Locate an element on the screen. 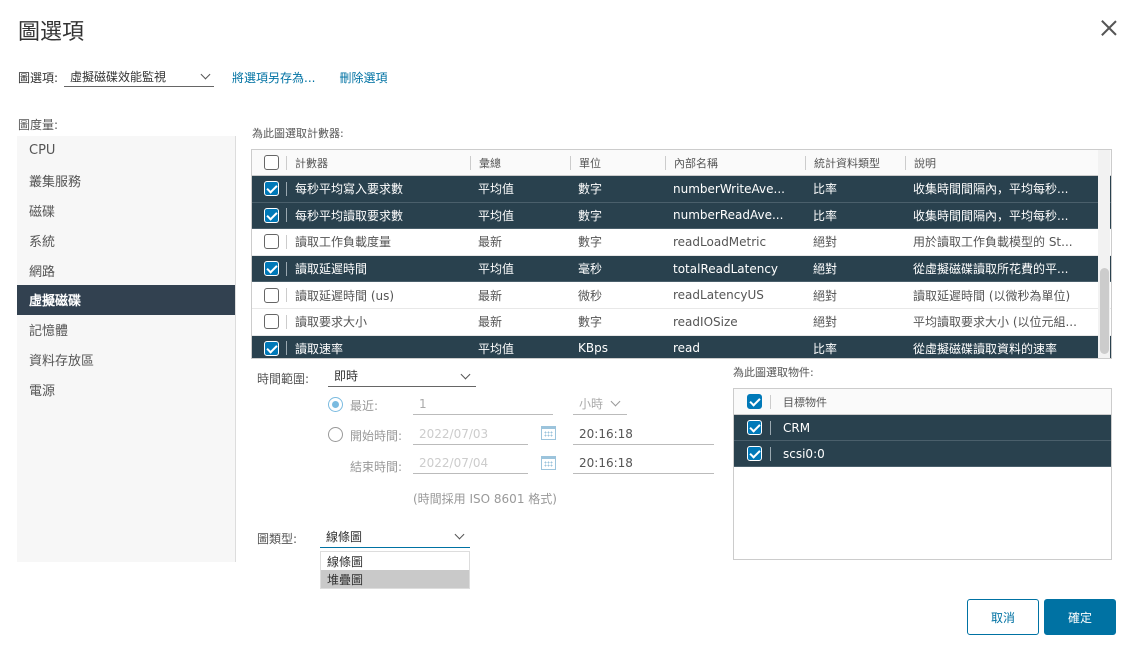 The image size is (1131, 650). object-name: CRM is located at coordinates (790, 427).